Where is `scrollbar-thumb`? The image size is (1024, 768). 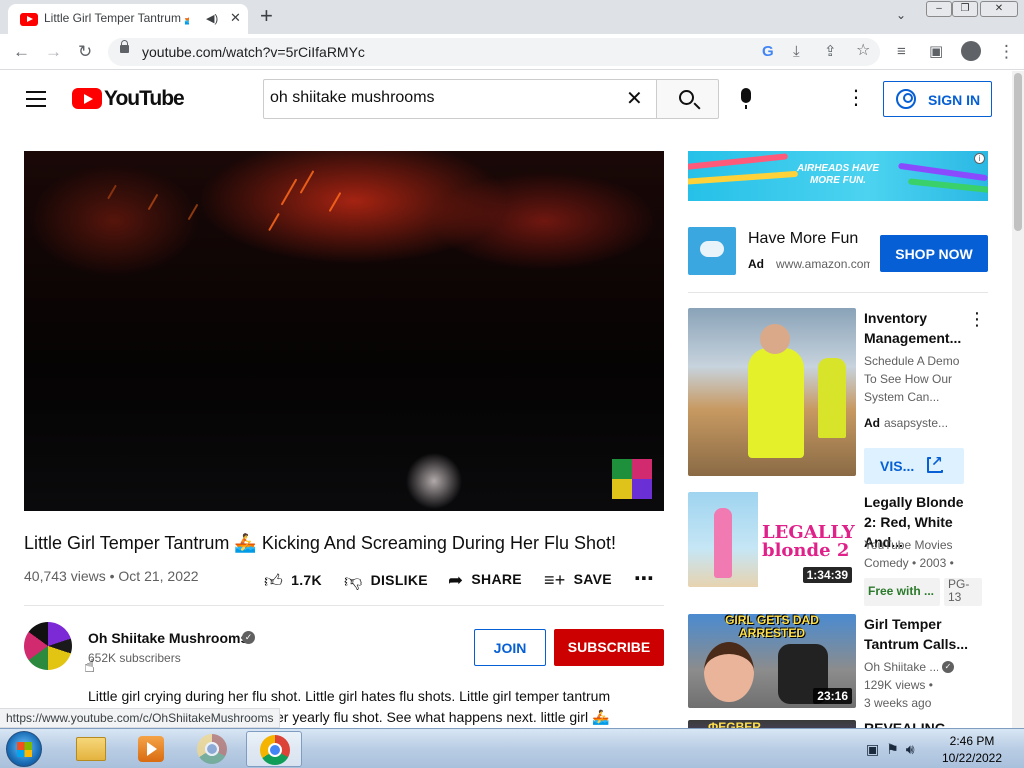 scrollbar-thumb is located at coordinates (1018, 152).